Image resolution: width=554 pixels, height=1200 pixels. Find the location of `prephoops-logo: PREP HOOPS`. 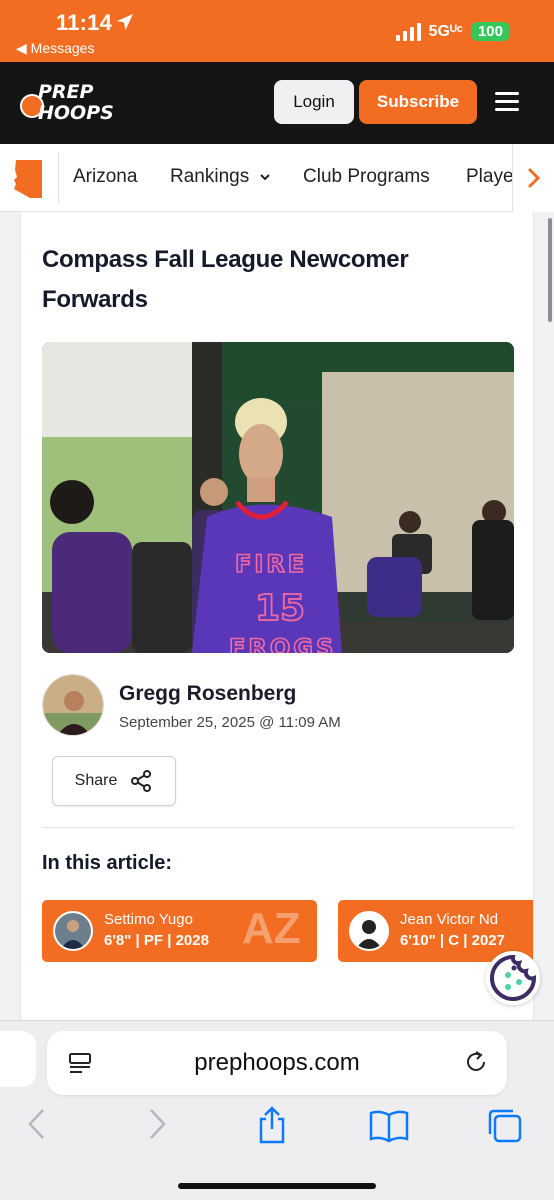

prephoops-logo: PREP HOOPS is located at coordinates (72, 104).